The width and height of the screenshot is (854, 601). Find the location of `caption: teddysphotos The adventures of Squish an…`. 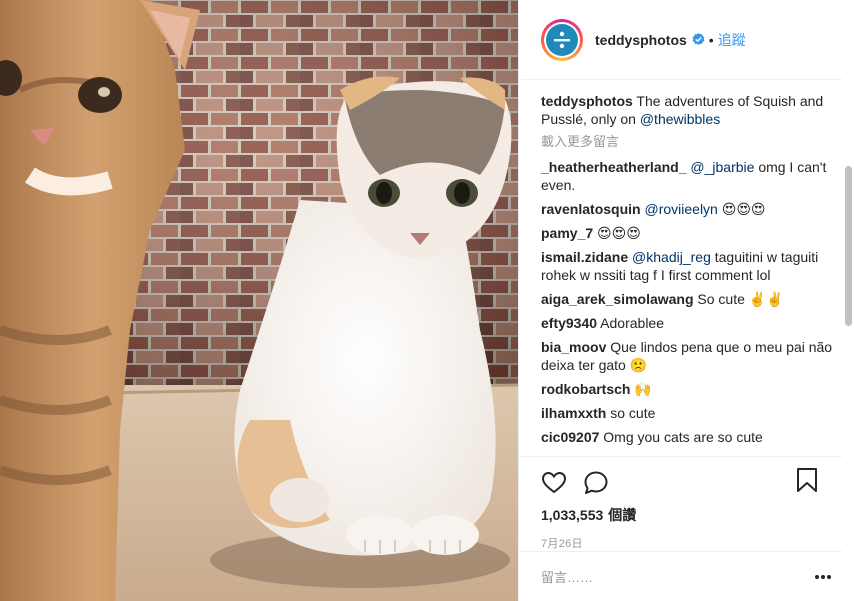

caption: teddysphotos The adventures of Squish an… is located at coordinates (691, 110).